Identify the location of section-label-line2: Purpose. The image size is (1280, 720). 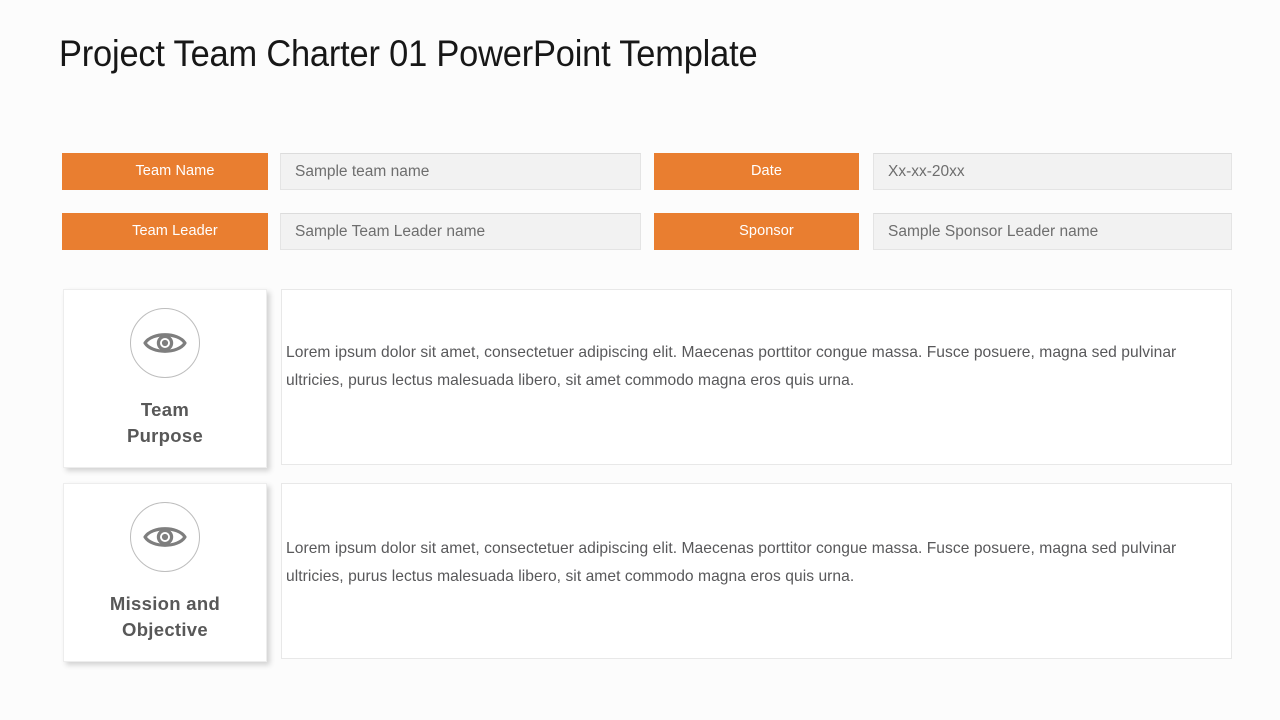
(165, 435).